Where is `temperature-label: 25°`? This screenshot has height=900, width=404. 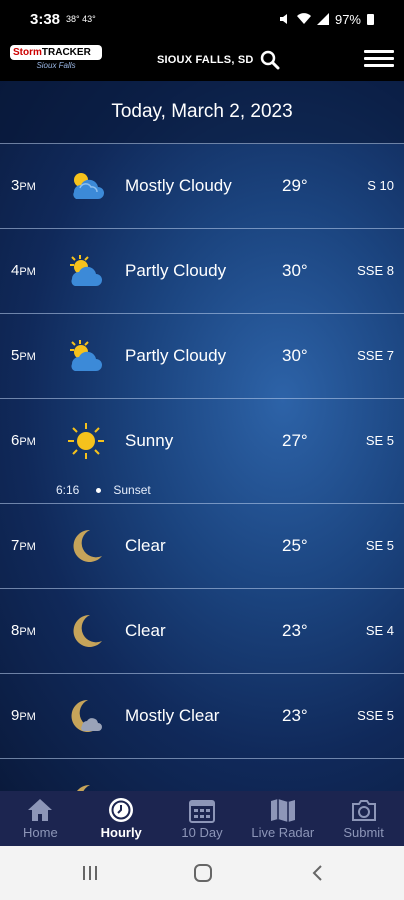
temperature-label: 25° is located at coordinates (295, 545).